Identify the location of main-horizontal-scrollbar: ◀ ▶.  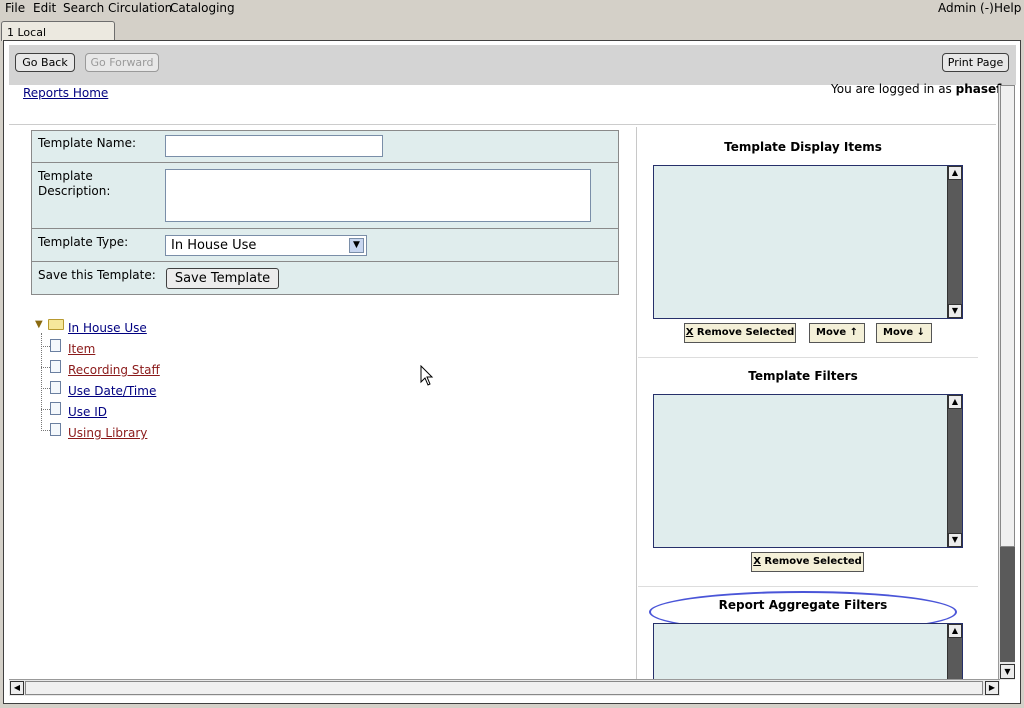
(504, 687).